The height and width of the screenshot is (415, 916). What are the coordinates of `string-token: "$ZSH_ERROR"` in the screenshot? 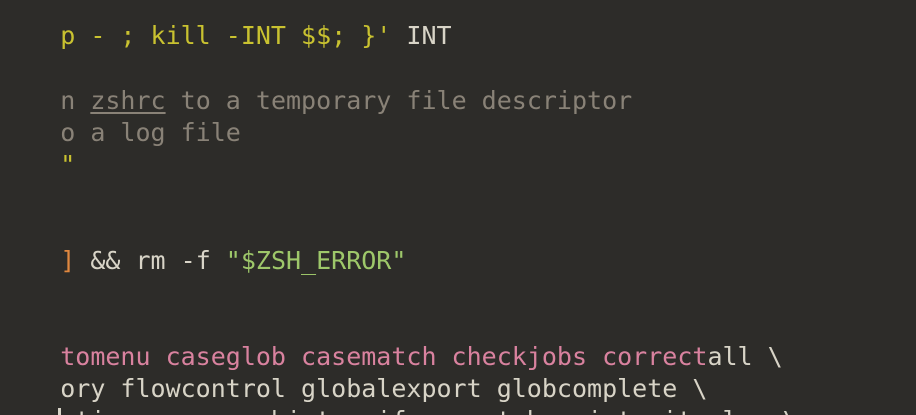 It's located at (316, 260).